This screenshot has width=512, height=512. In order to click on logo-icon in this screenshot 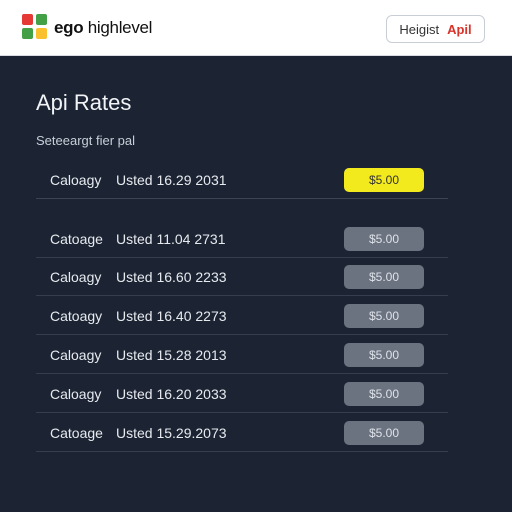, I will do `click(35, 27)`.